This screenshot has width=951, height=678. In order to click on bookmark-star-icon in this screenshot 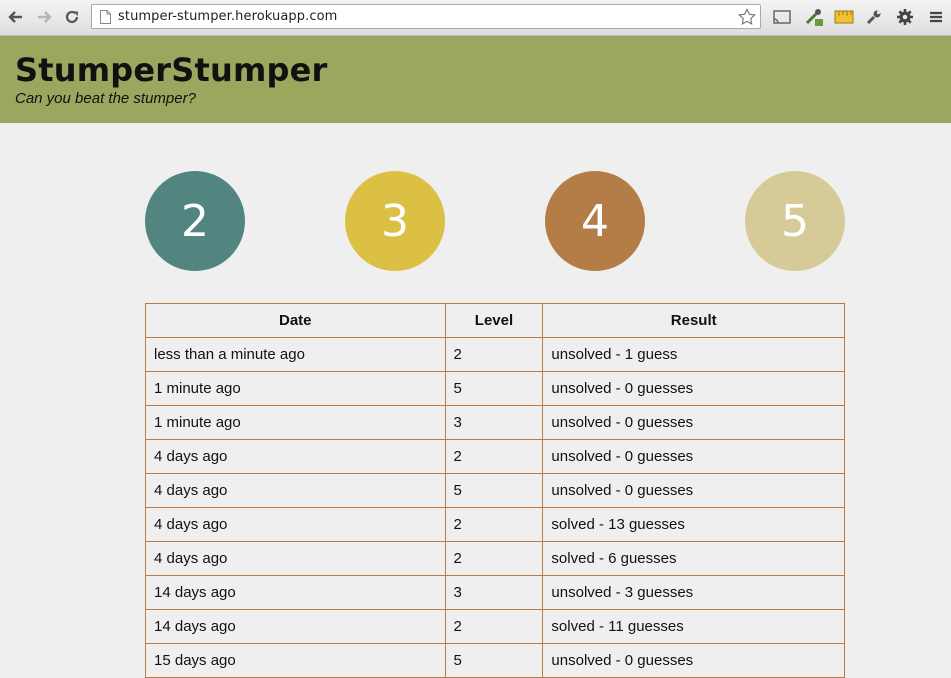, I will do `click(747, 19)`.